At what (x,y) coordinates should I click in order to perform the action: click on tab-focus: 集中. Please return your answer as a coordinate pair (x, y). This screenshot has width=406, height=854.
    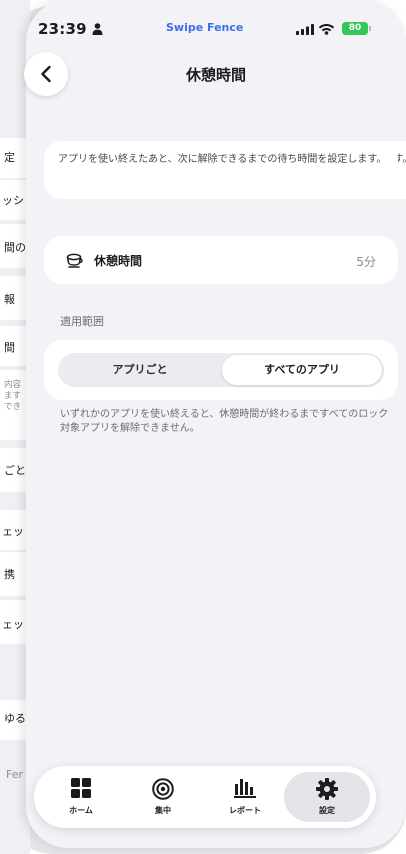
    Looking at the image, I should click on (163, 797).